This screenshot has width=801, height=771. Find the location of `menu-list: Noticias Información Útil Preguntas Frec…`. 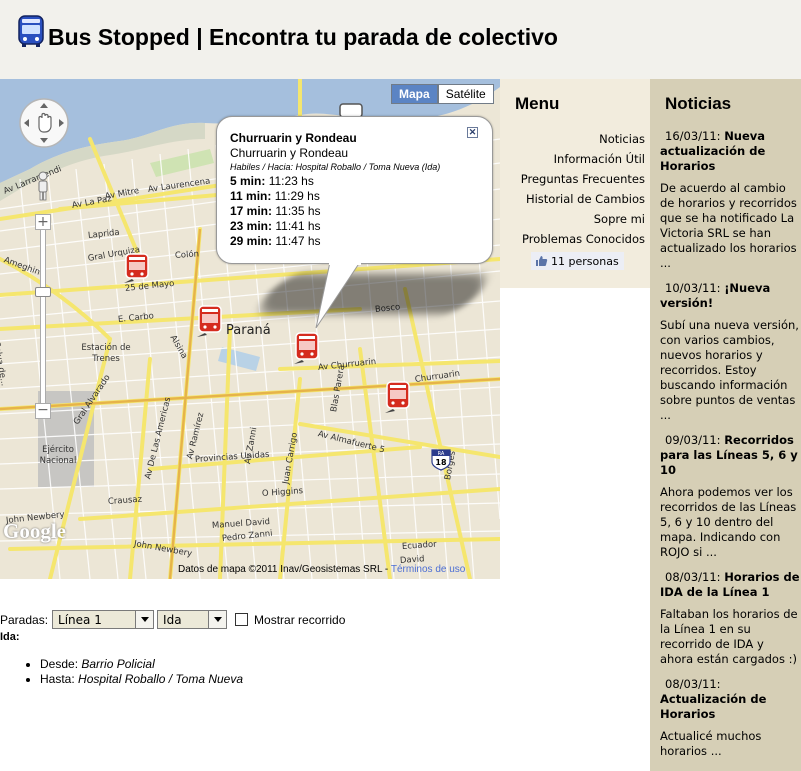

menu-list: Noticias Información Útil Preguntas Frec… is located at coordinates (583, 189).